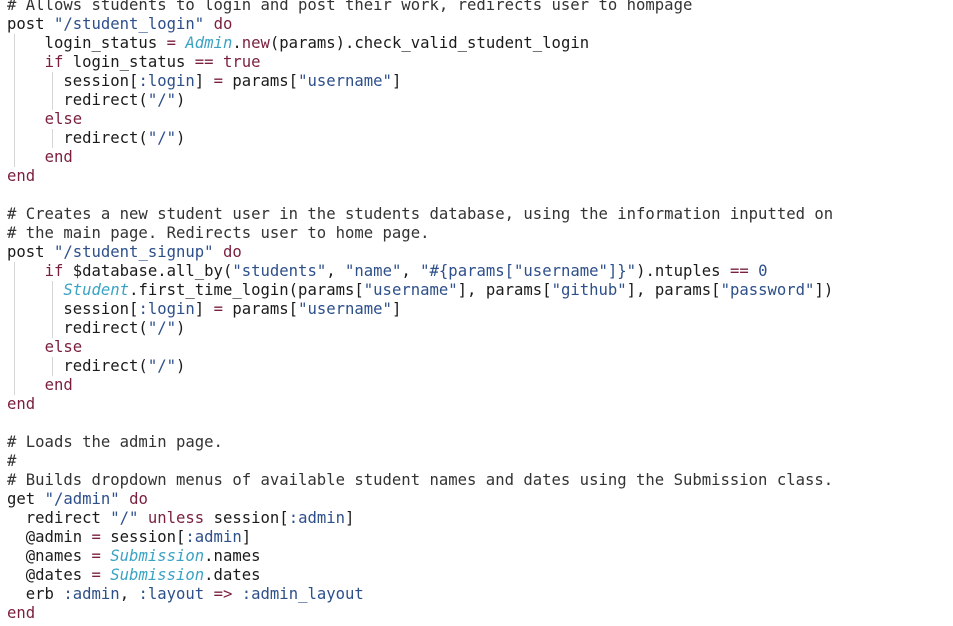  I want to click on code-line: erb :admin, :layout => :admin_layout, so click(476, 594).